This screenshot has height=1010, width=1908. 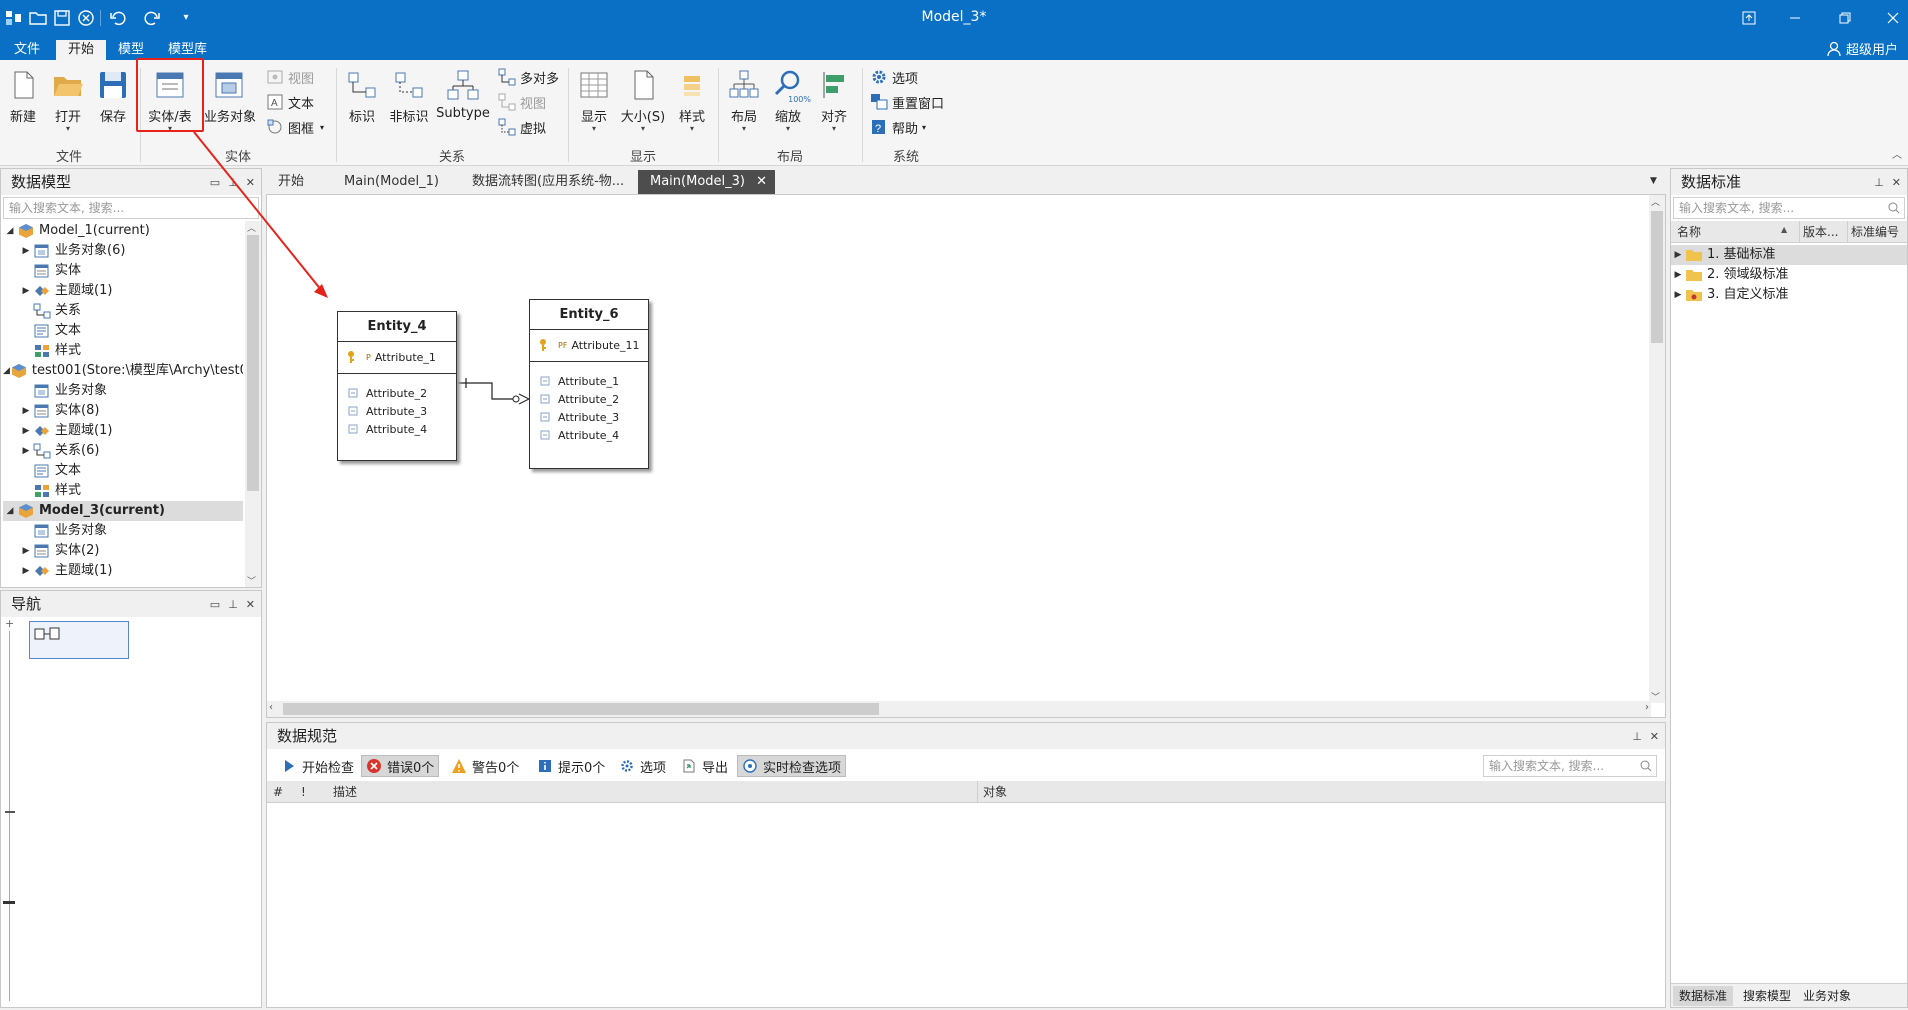 What do you see at coordinates (79, 640) in the screenshot?
I see `navigation-viewport` at bounding box center [79, 640].